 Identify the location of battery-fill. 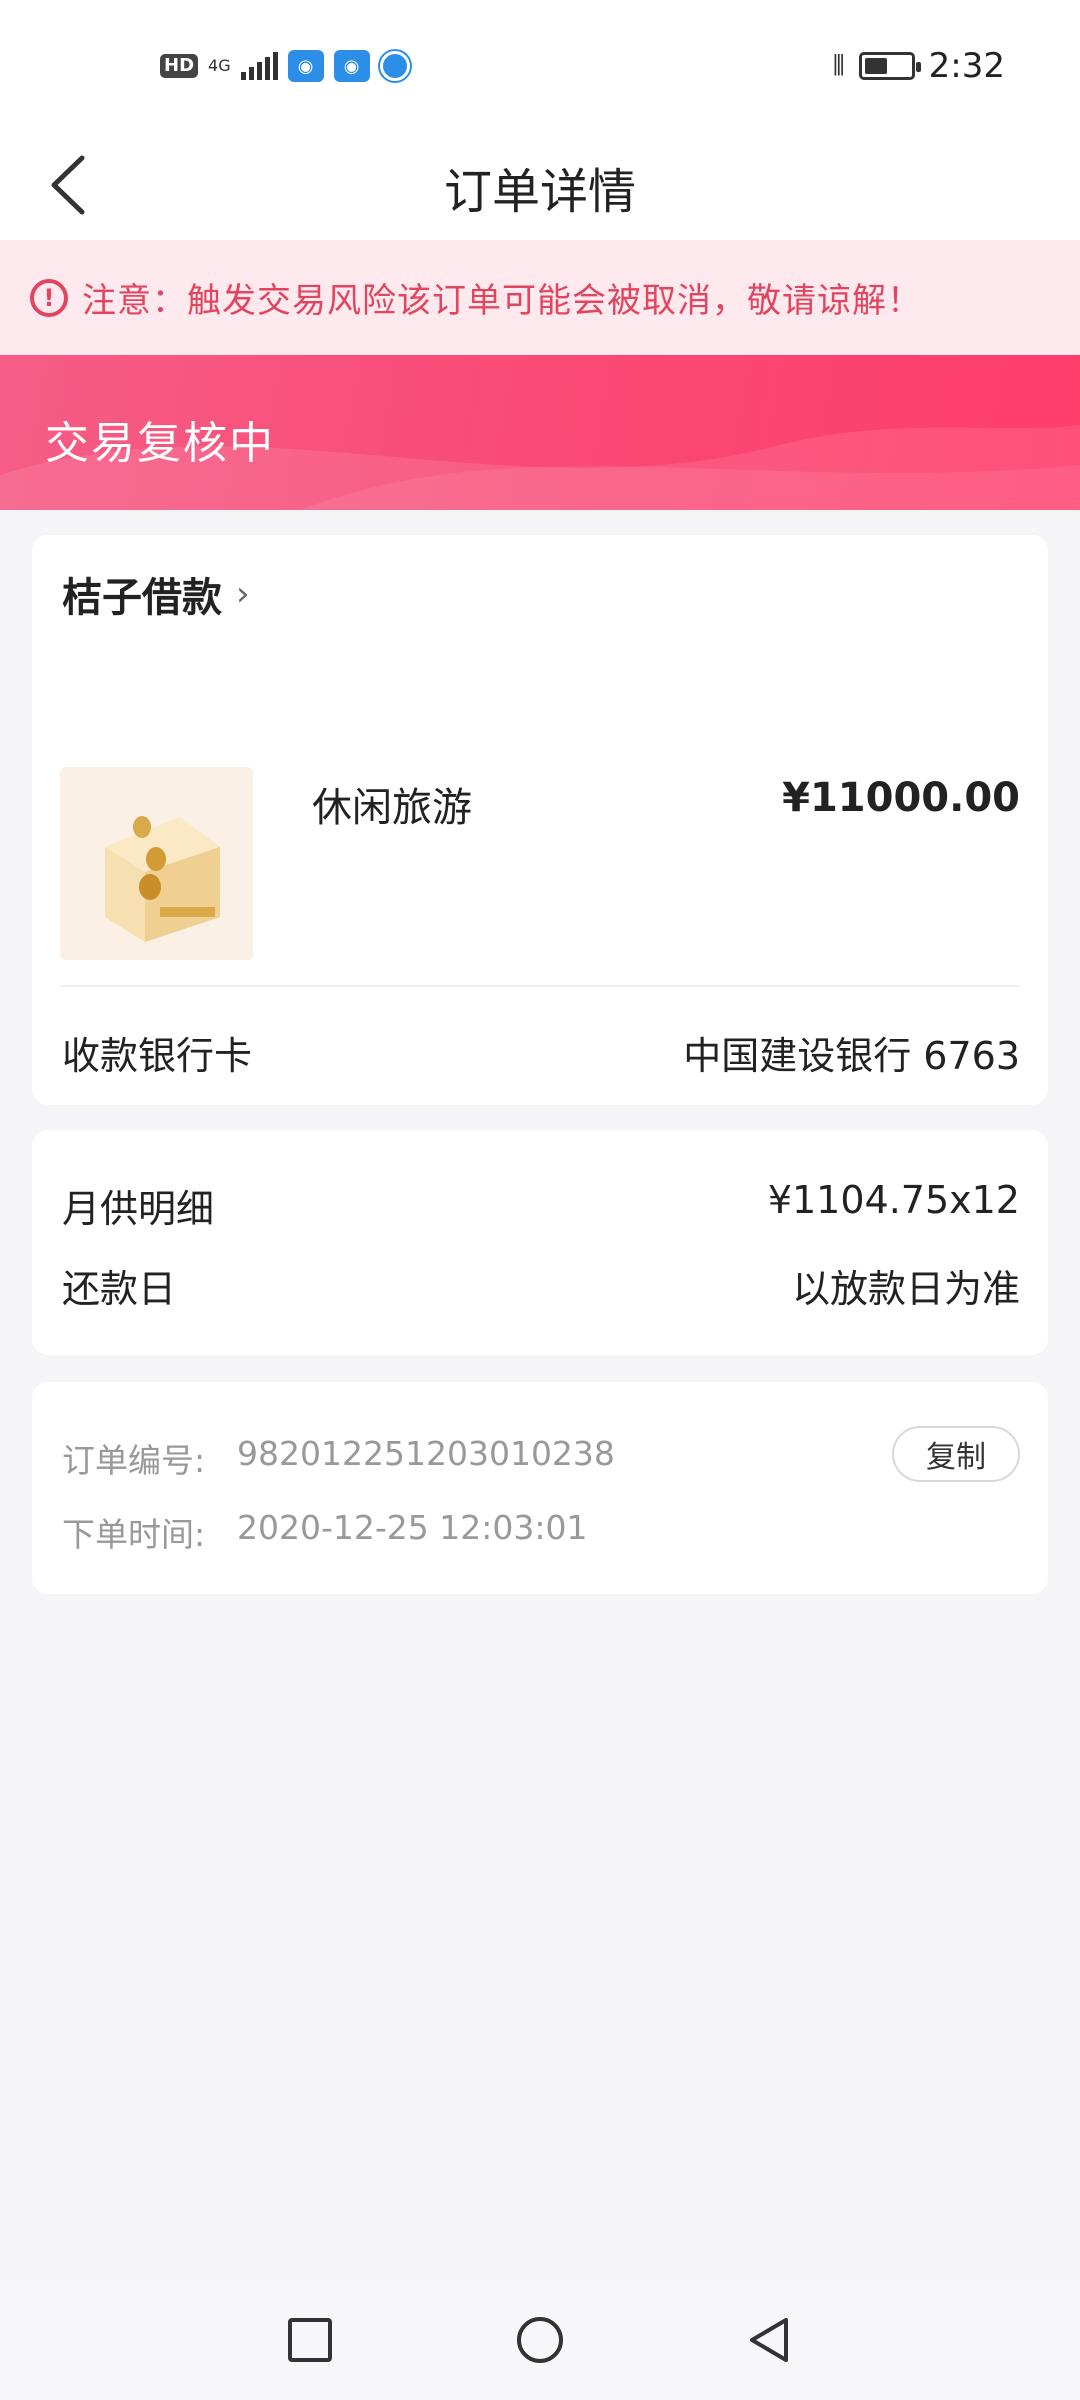
(875, 66).